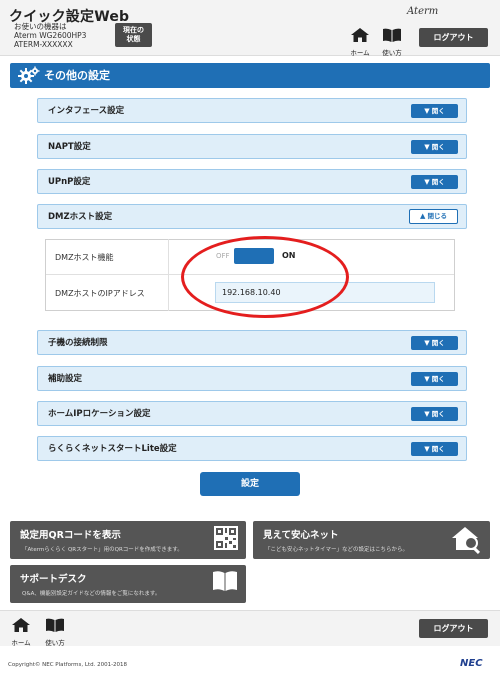 Image resolution: width=500 pixels, height=682 pixels. What do you see at coordinates (100, 293) in the screenshot?
I see `dmz-ip-label: DMZホストのIPアドレス` at bounding box center [100, 293].